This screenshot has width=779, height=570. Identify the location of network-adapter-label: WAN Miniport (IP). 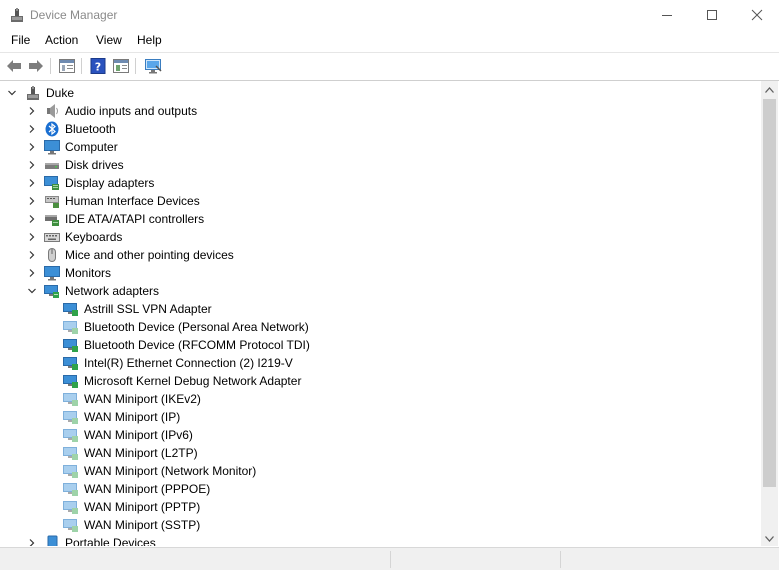
(132, 417).